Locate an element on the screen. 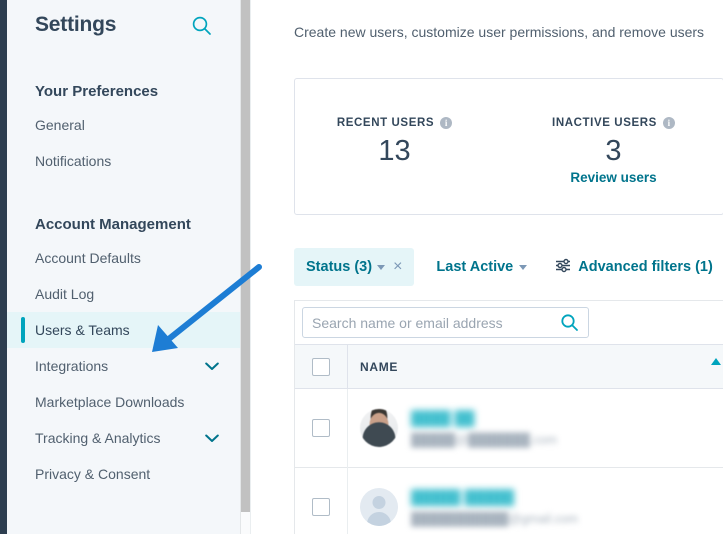  filter-last-active: Last Active is located at coordinates (482, 267).